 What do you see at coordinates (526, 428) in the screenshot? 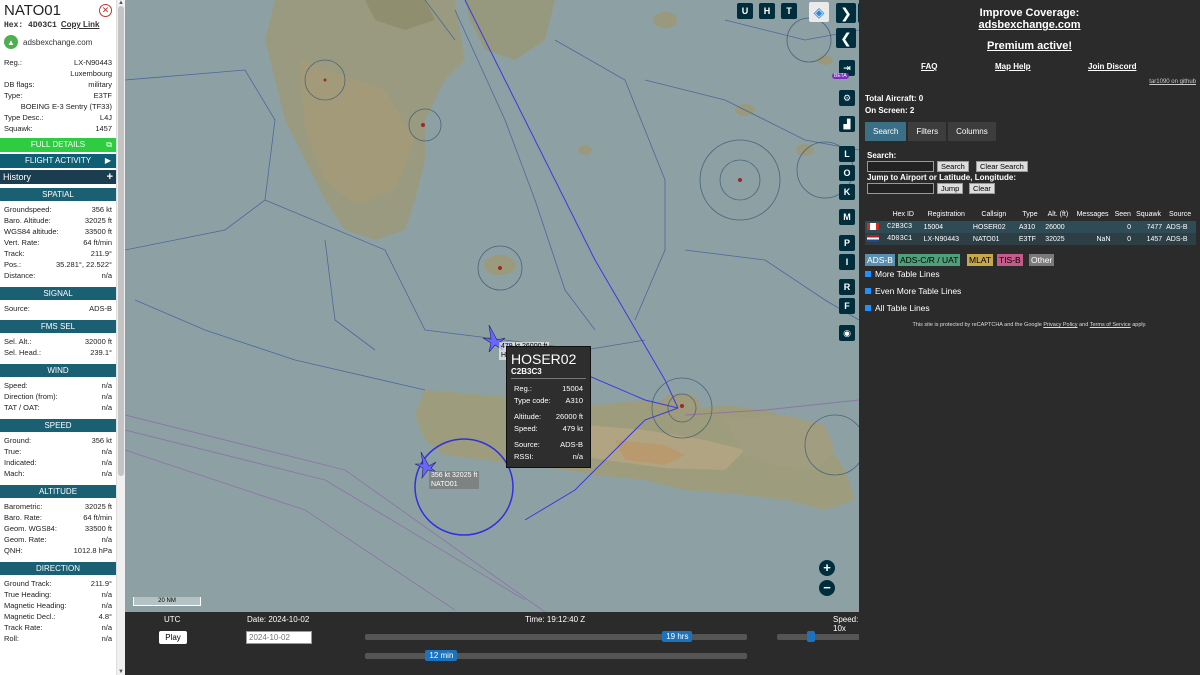
I see `popup-key: Speed:` at bounding box center [526, 428].